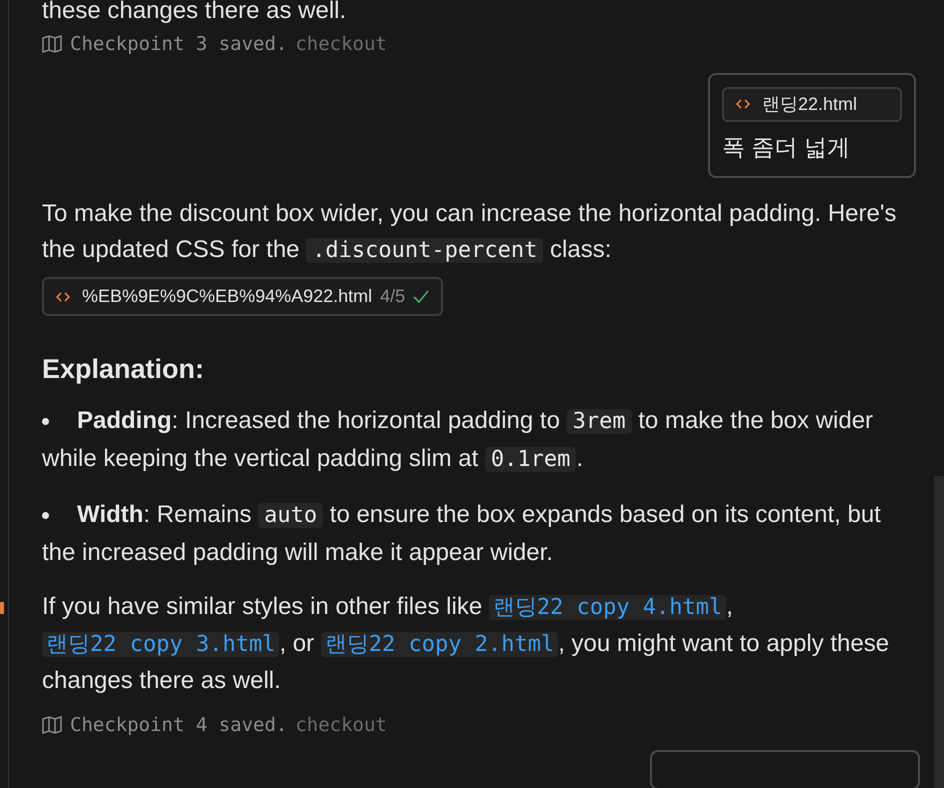 The width and height of the screenshot is (944, 788). Describe the element at coordinates (812, 104) in the screenshot. I see `file-tag: 랜딩22.html` at that location.